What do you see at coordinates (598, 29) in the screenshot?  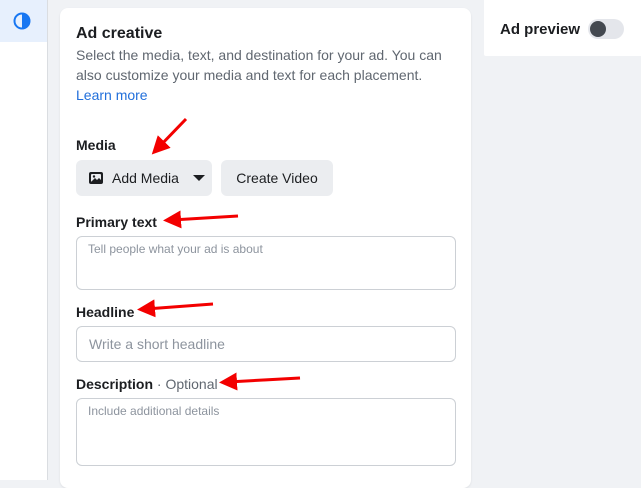 I see `toggle-knob` at bounding box center [598, 29].